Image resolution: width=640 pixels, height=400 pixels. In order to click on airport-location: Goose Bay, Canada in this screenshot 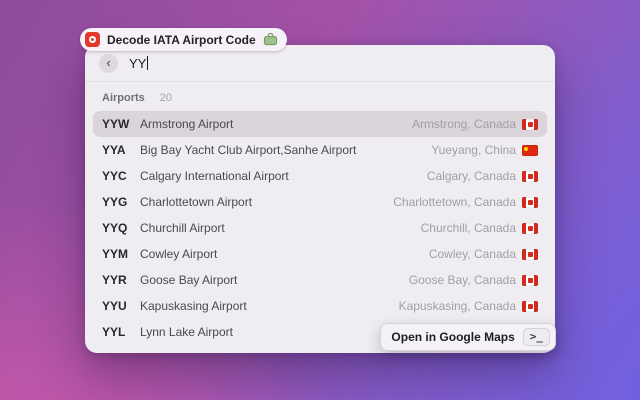, I will do `click(462, 280)`.